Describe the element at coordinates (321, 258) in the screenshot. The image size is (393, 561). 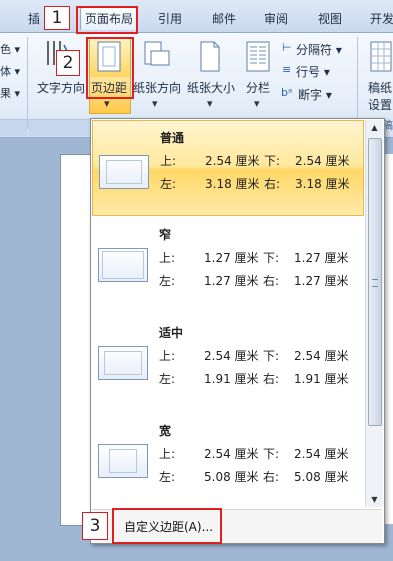
I see `bottom-value: 1.27 厘米` at that location.